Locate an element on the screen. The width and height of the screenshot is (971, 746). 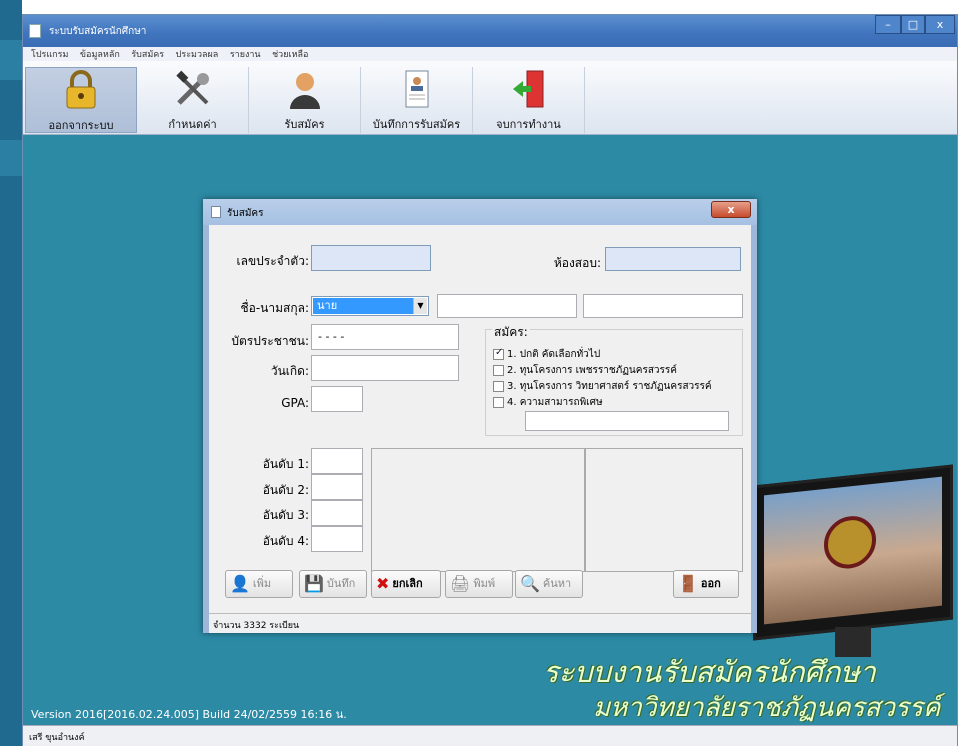
room-field is located at coordinates (673, 259).